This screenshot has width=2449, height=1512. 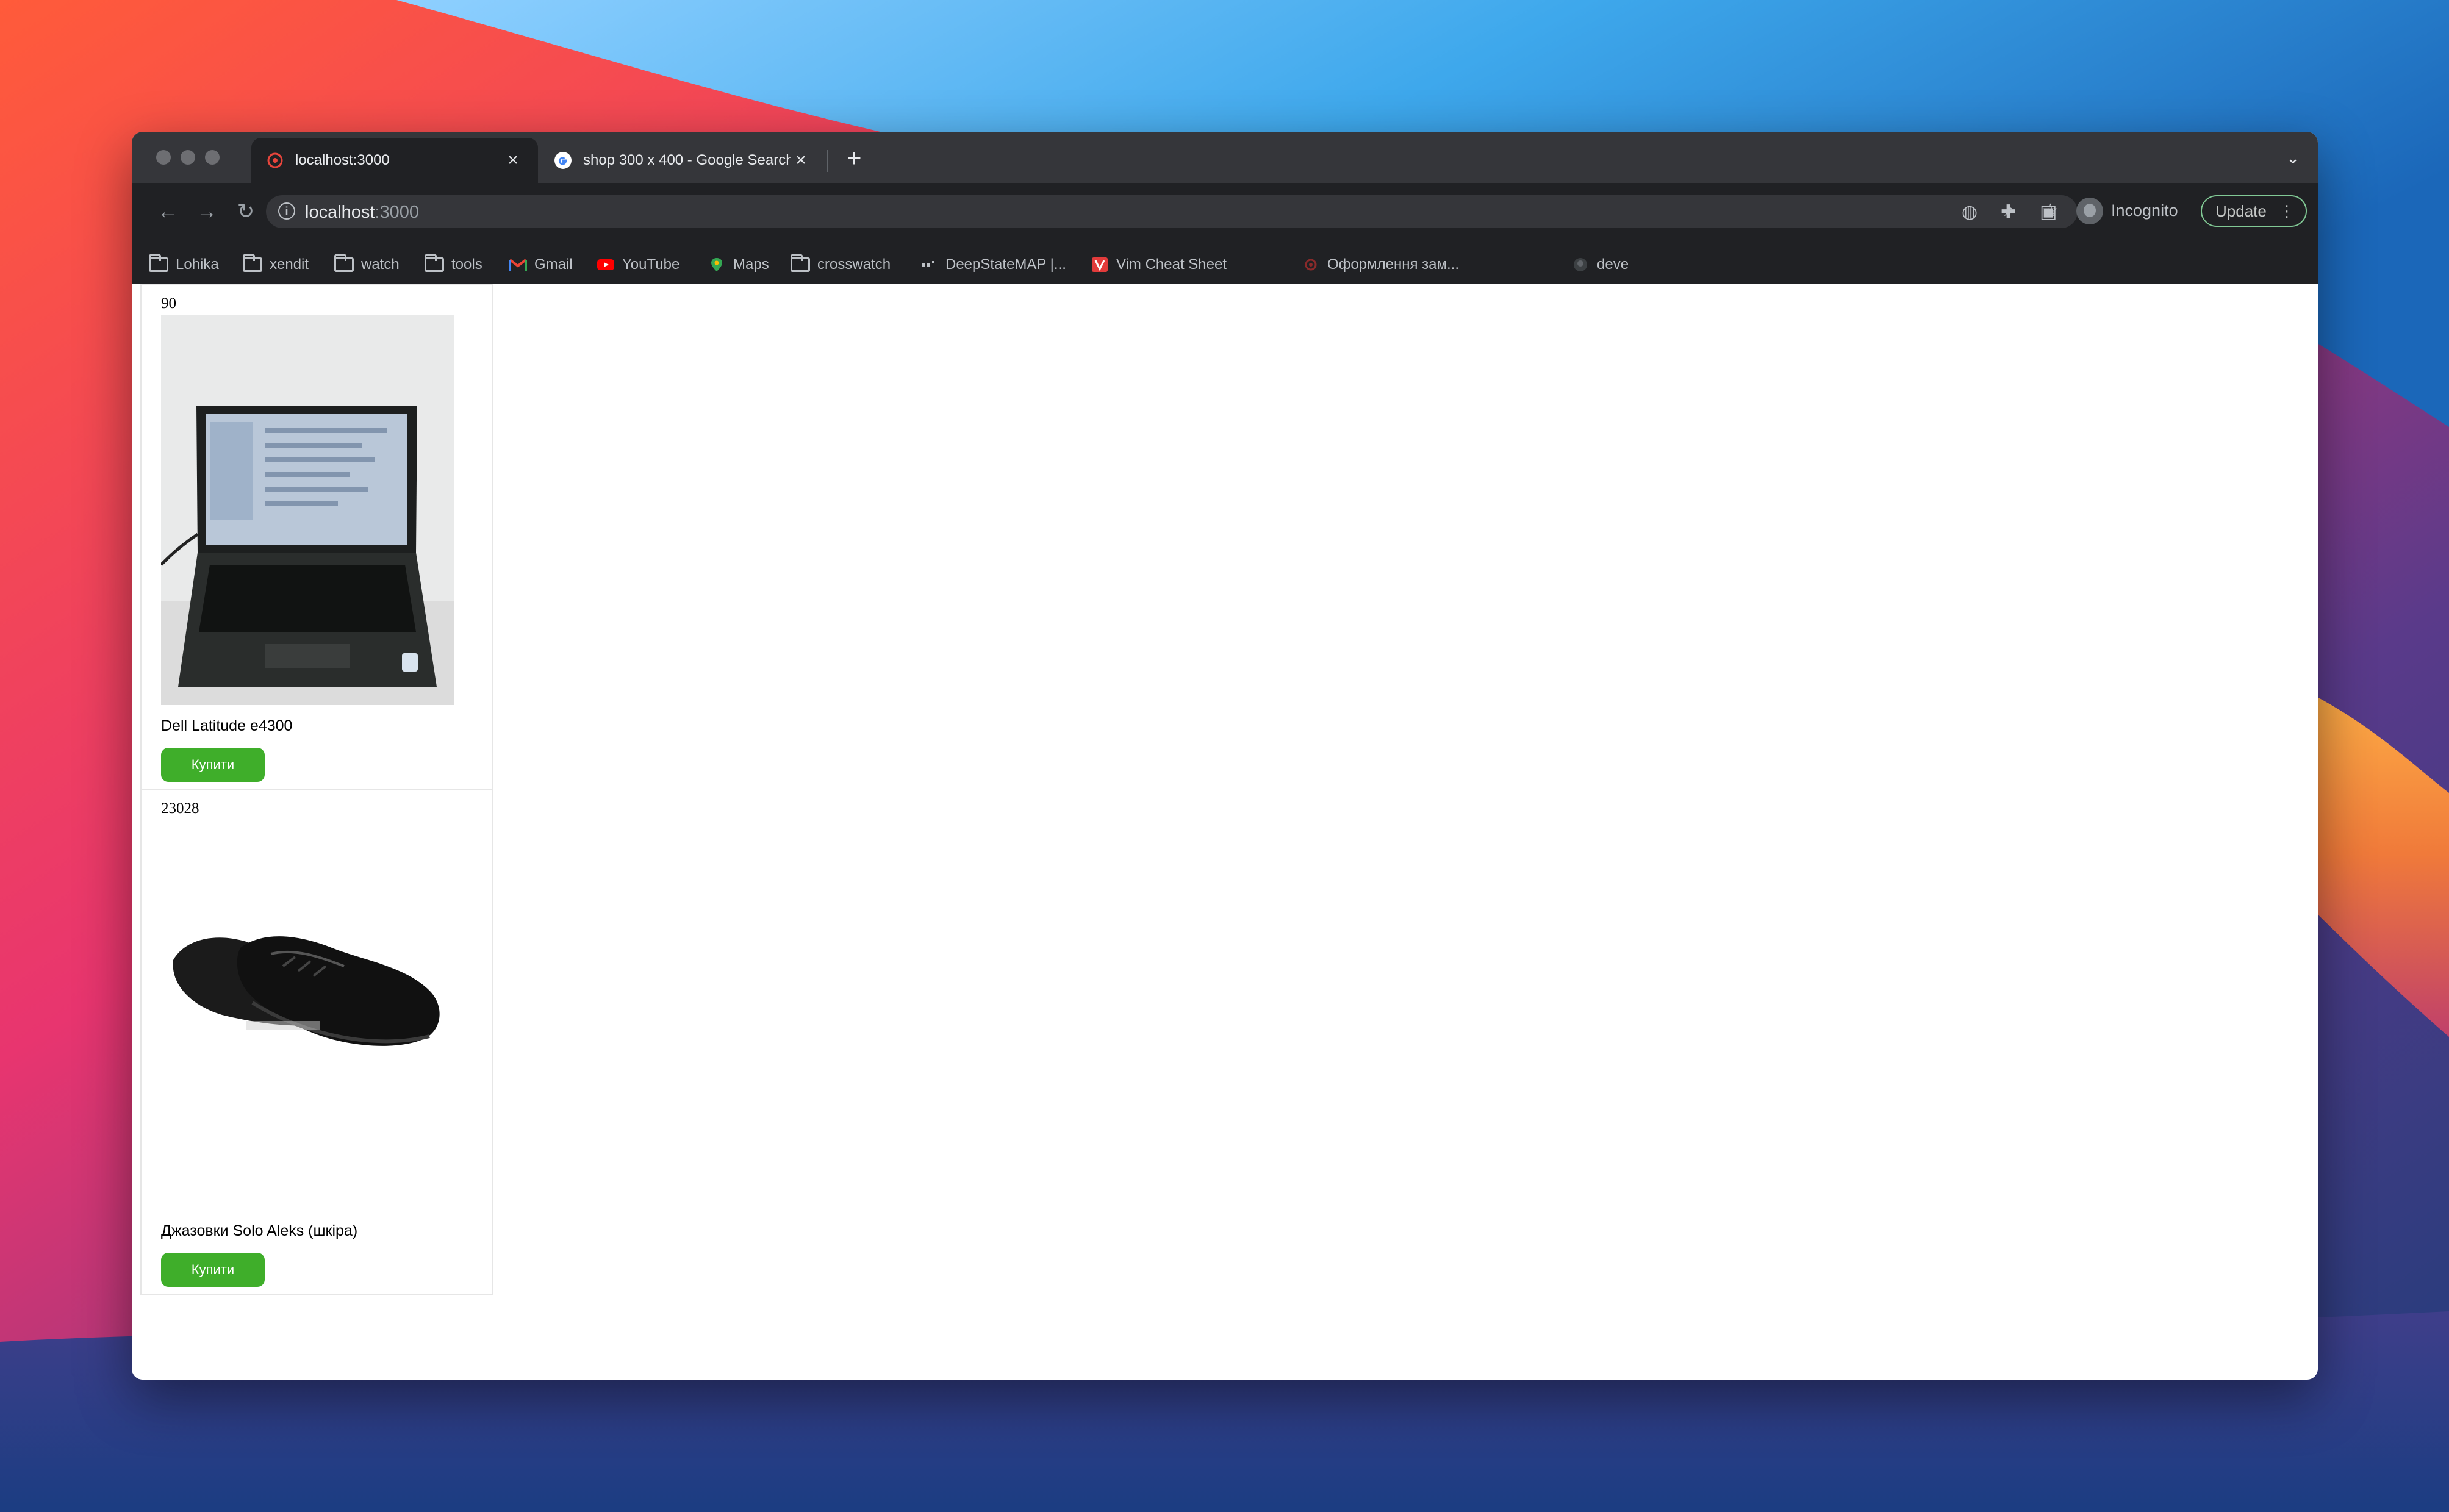 I want to click on bookmark-label: Maps, so click(x=751, y=264).